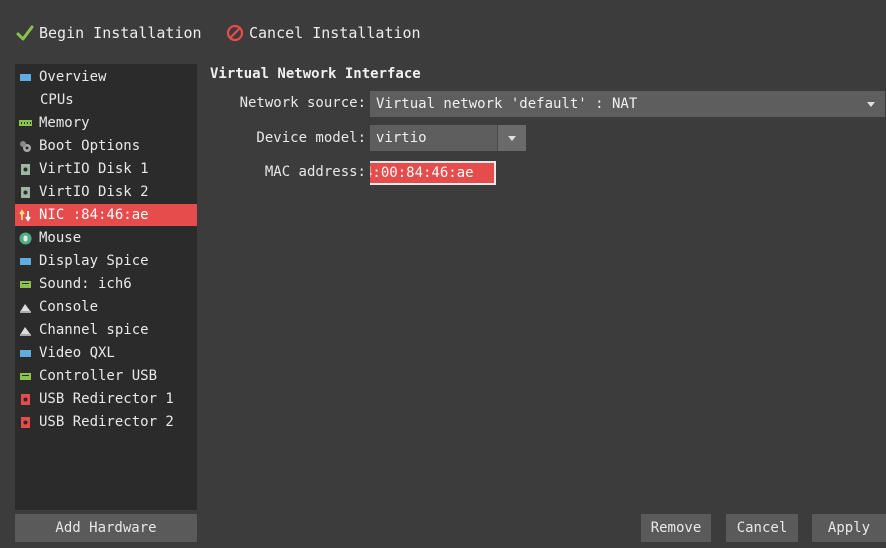  What do you see at coordinates (448, 138) in the screenshot?
I see `device-model-select: virtio` at bounding box center [448, 138].